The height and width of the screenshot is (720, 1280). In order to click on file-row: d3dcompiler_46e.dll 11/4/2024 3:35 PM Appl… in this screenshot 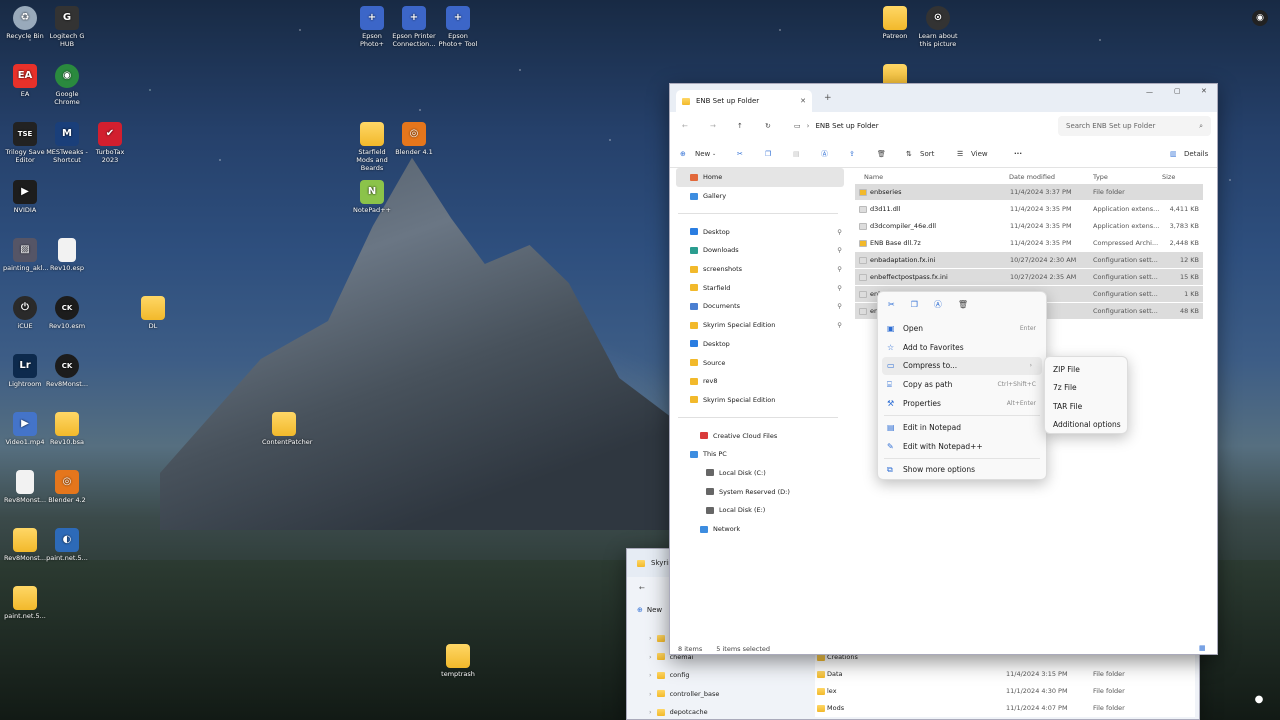, I will do `click(1029, 226)`.